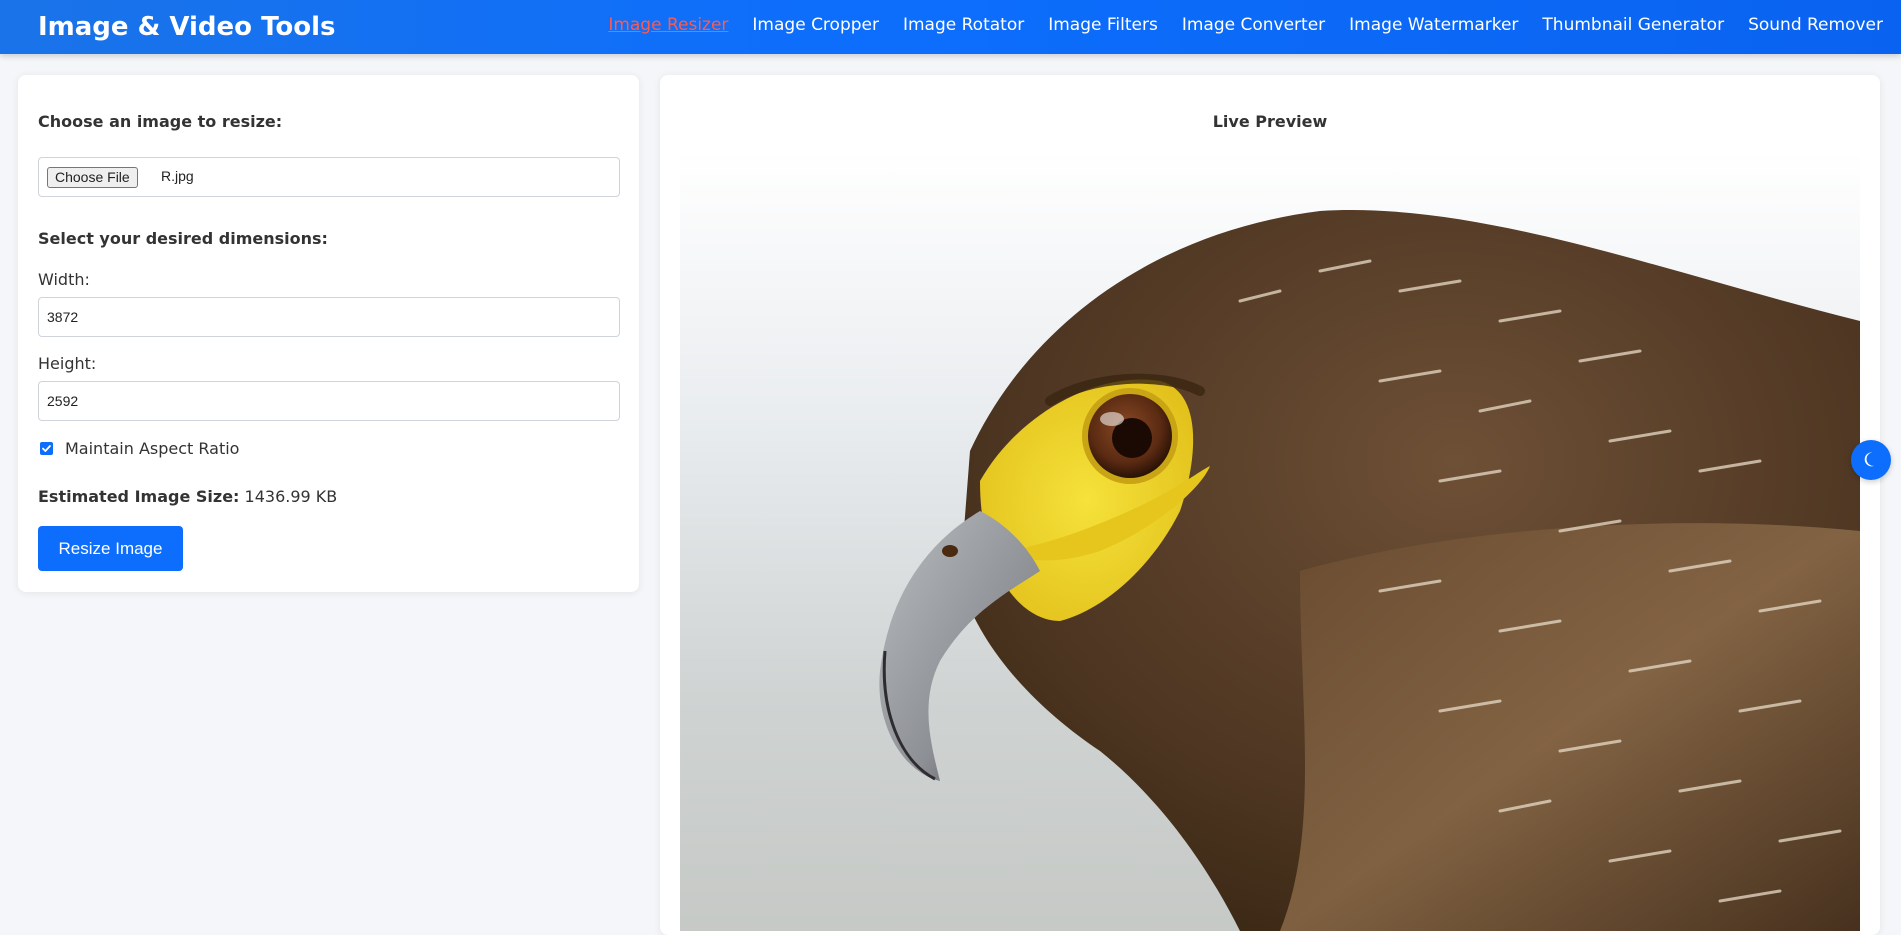 Image resolution: width=1901 pixels, height=935 pixels. What do you see at coordinates (1253, 25) in the screenshot?
I see `nav-image-converter: Image Converter` at bounding box center [1253, 25].